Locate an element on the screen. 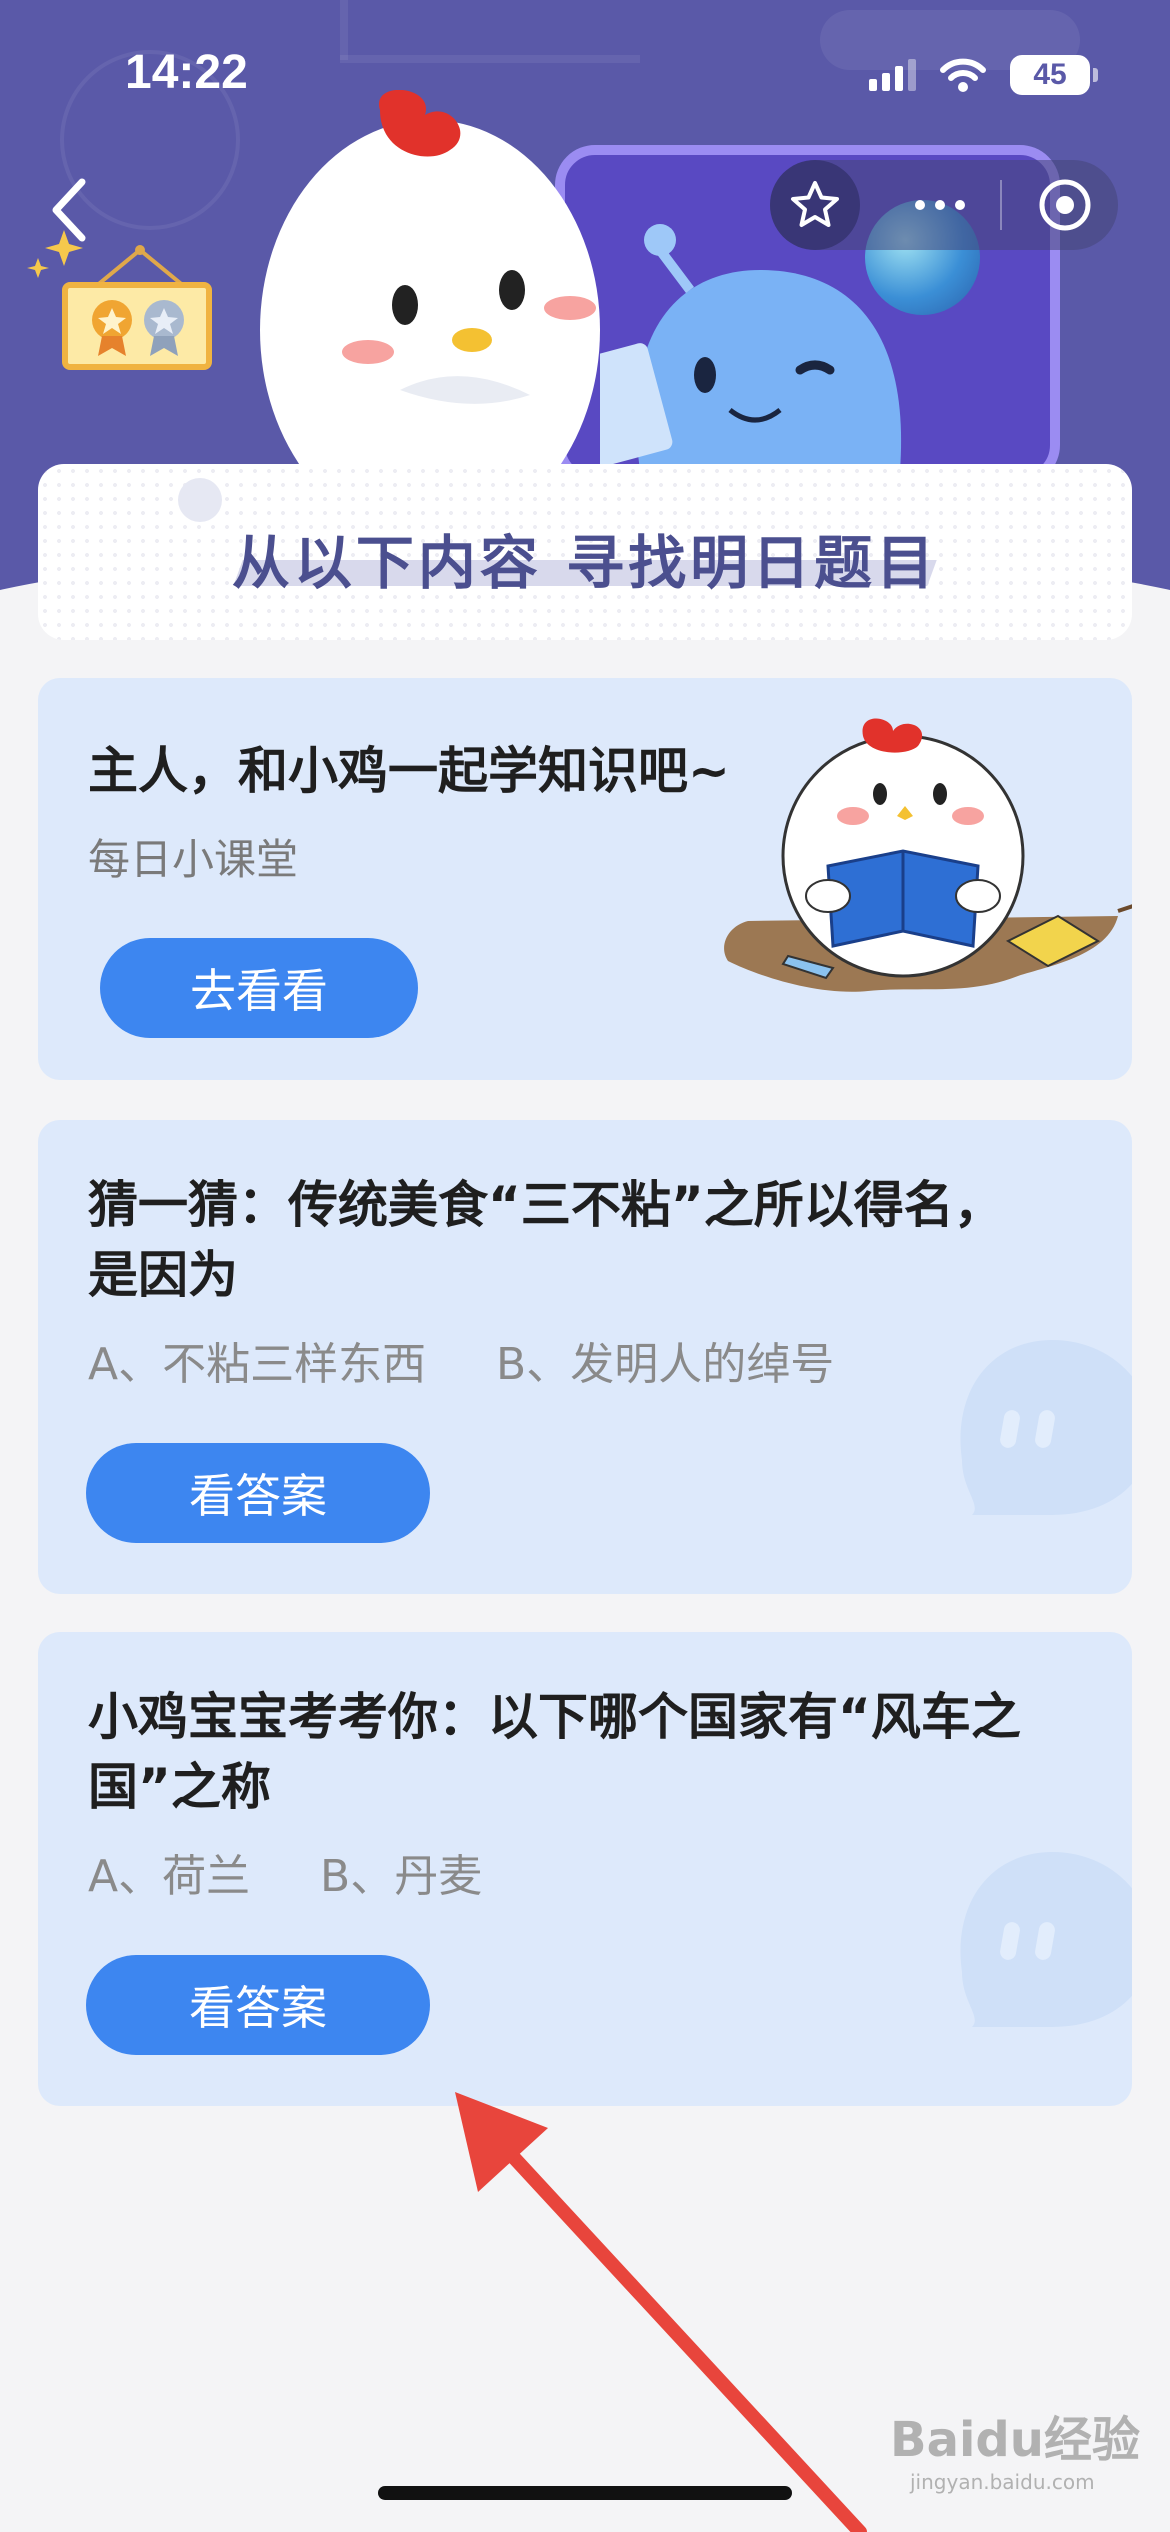 This screenshot has height=2532, width=1170. status-icons: 45 is located at coordinates (983, 75).